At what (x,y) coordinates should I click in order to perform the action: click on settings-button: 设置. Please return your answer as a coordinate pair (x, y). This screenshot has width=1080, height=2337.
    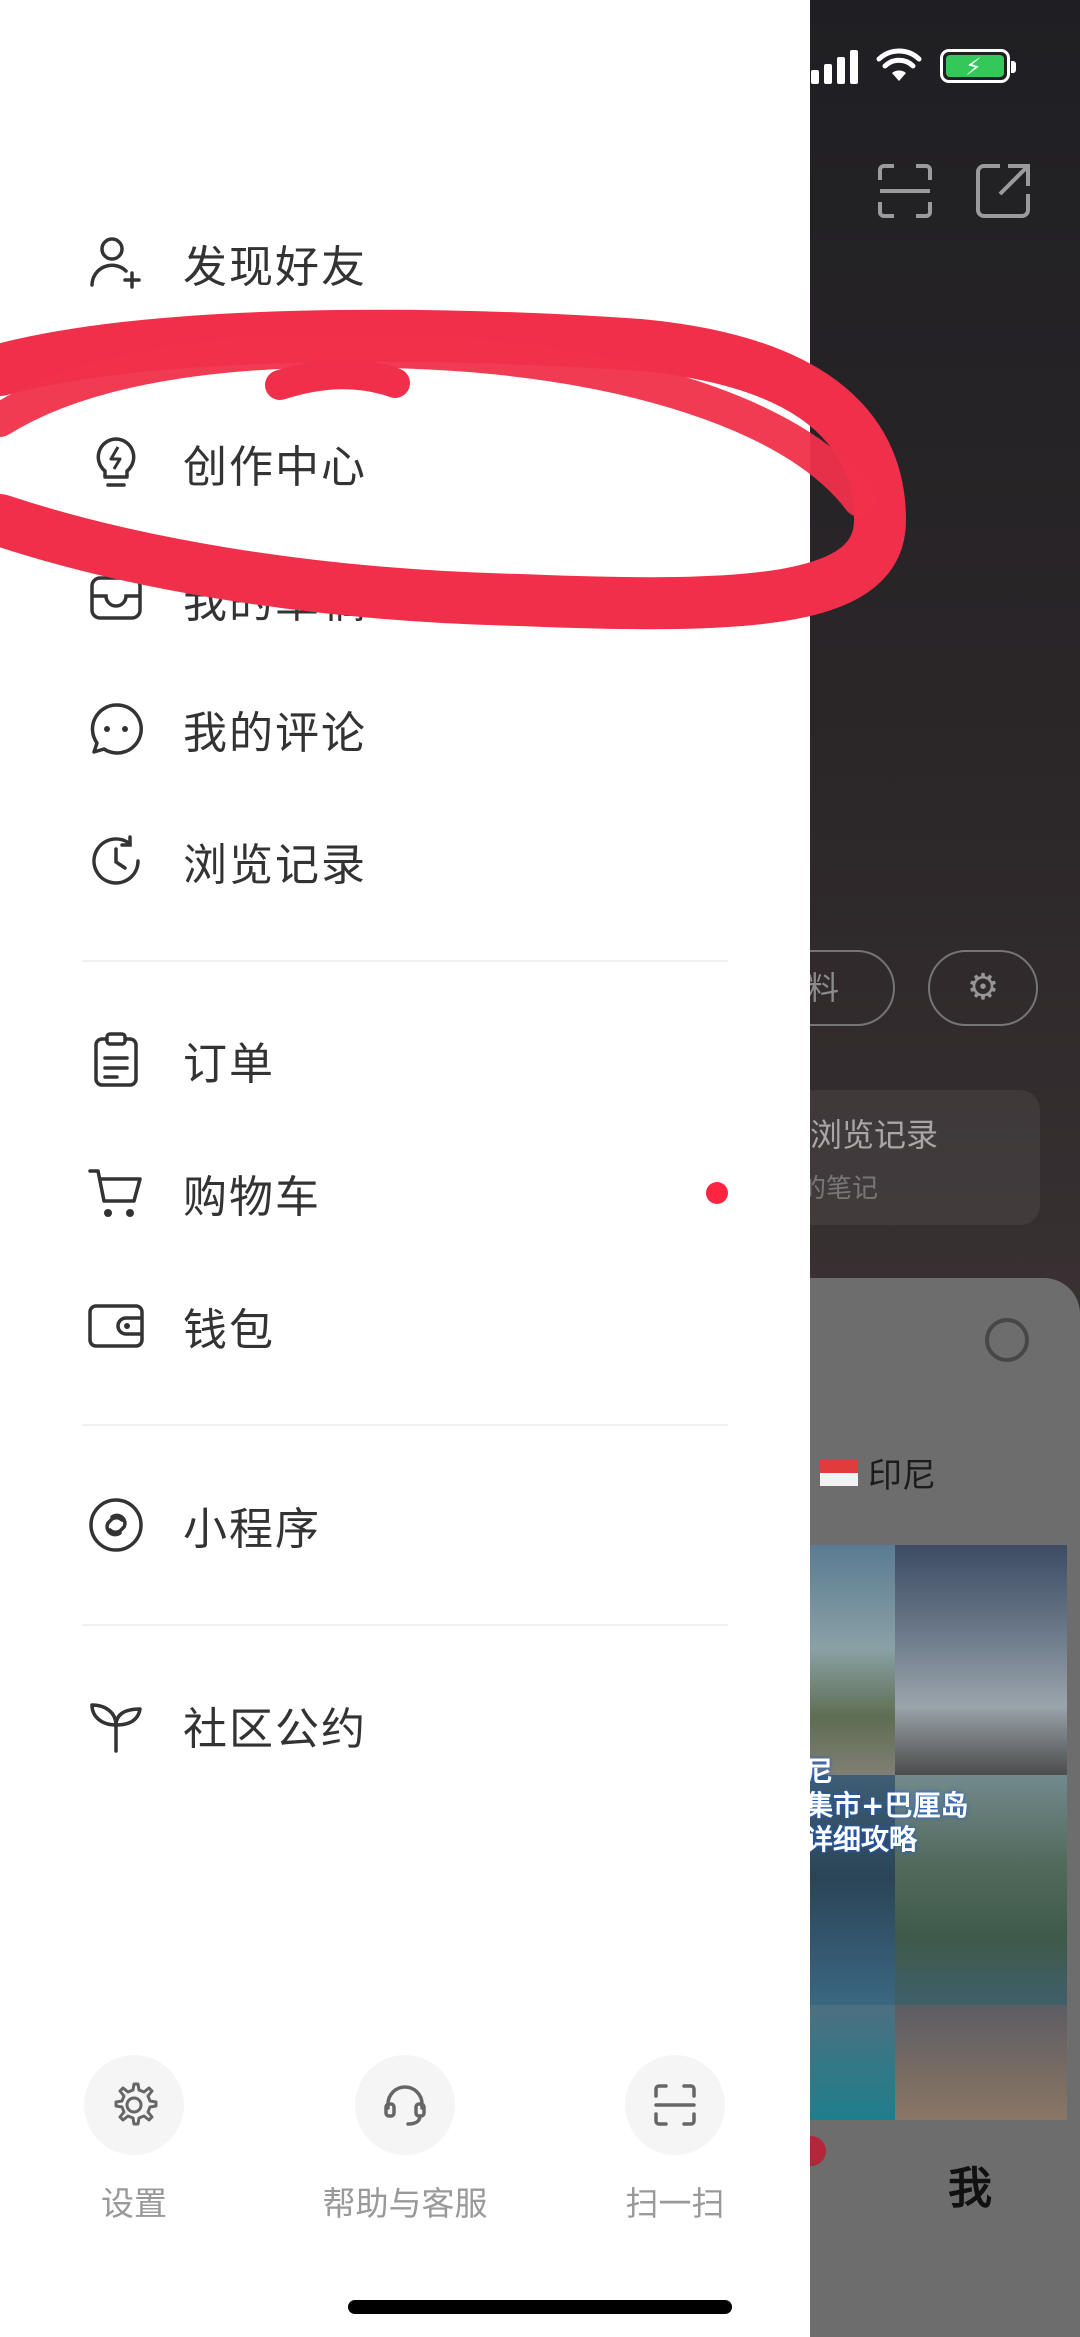
    Looking at the image, I should click on (134, 2140).